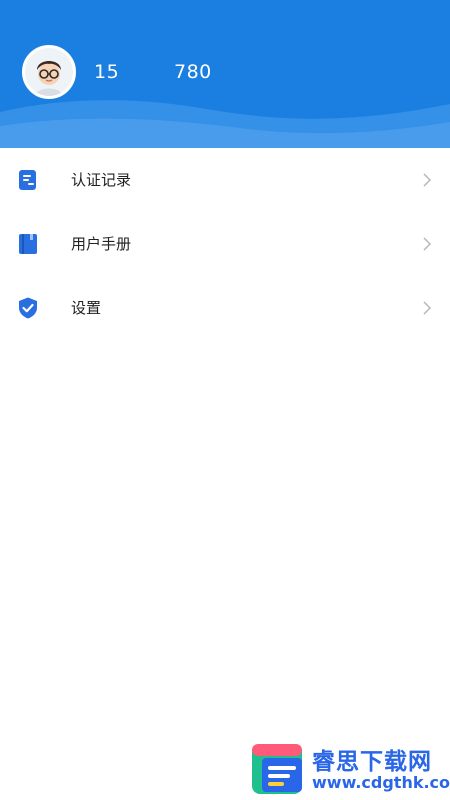 The height and width of the screenshot is (800, 450). What do you see at coordinates (101, 244) in the screenshot?
I see `menu-item-label: 用户手册` at bounding box center [101, 244].